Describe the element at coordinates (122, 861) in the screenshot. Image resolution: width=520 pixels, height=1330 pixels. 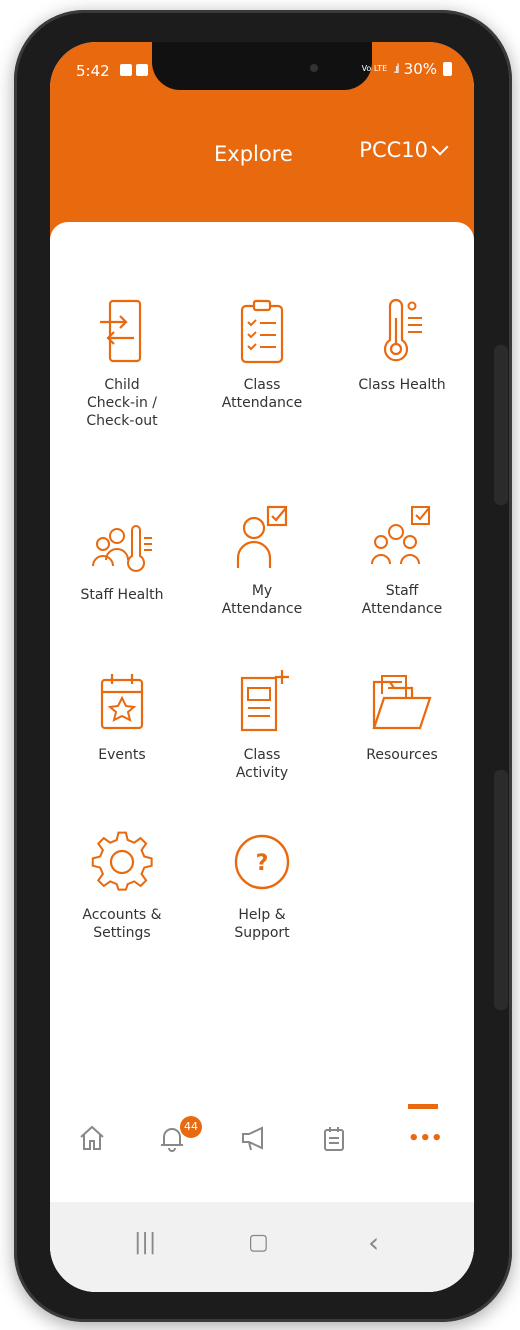
I see `gear-icon` at that location.